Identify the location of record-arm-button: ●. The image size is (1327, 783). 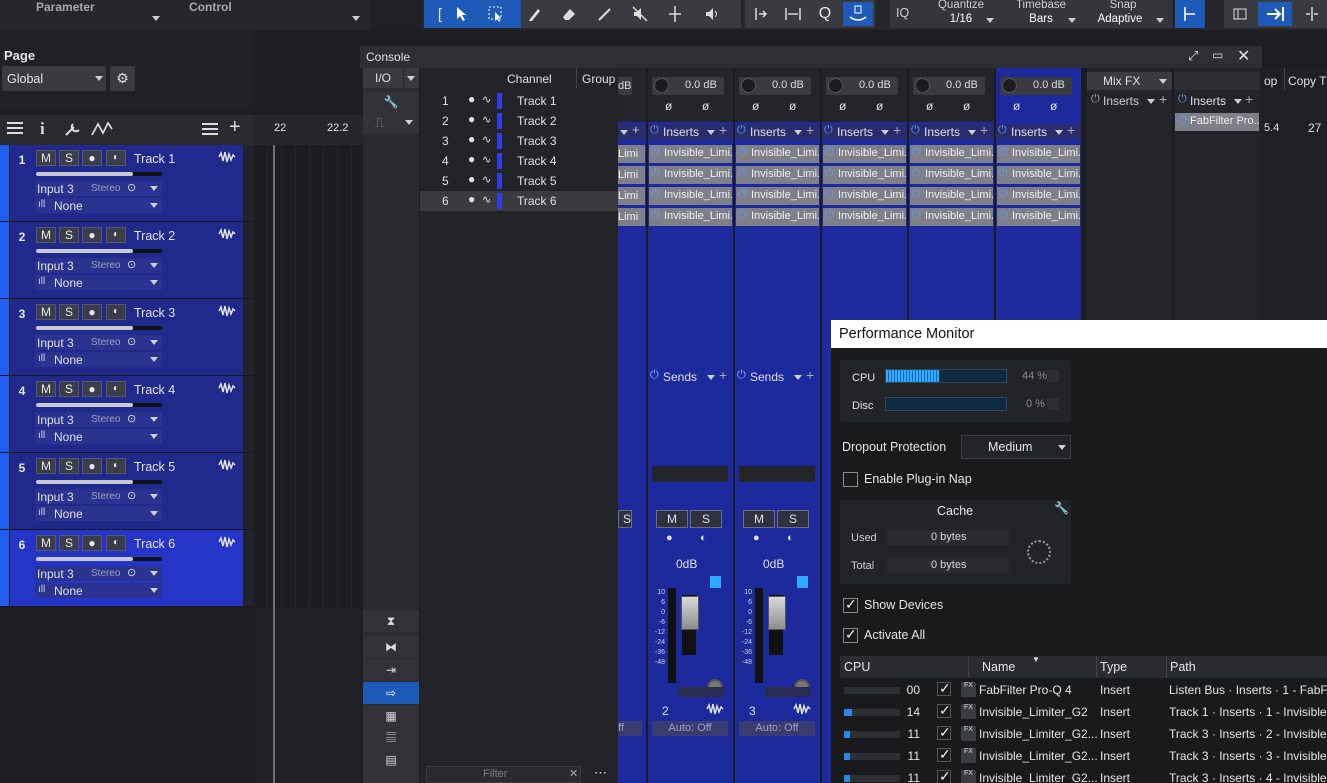
(92, 312).